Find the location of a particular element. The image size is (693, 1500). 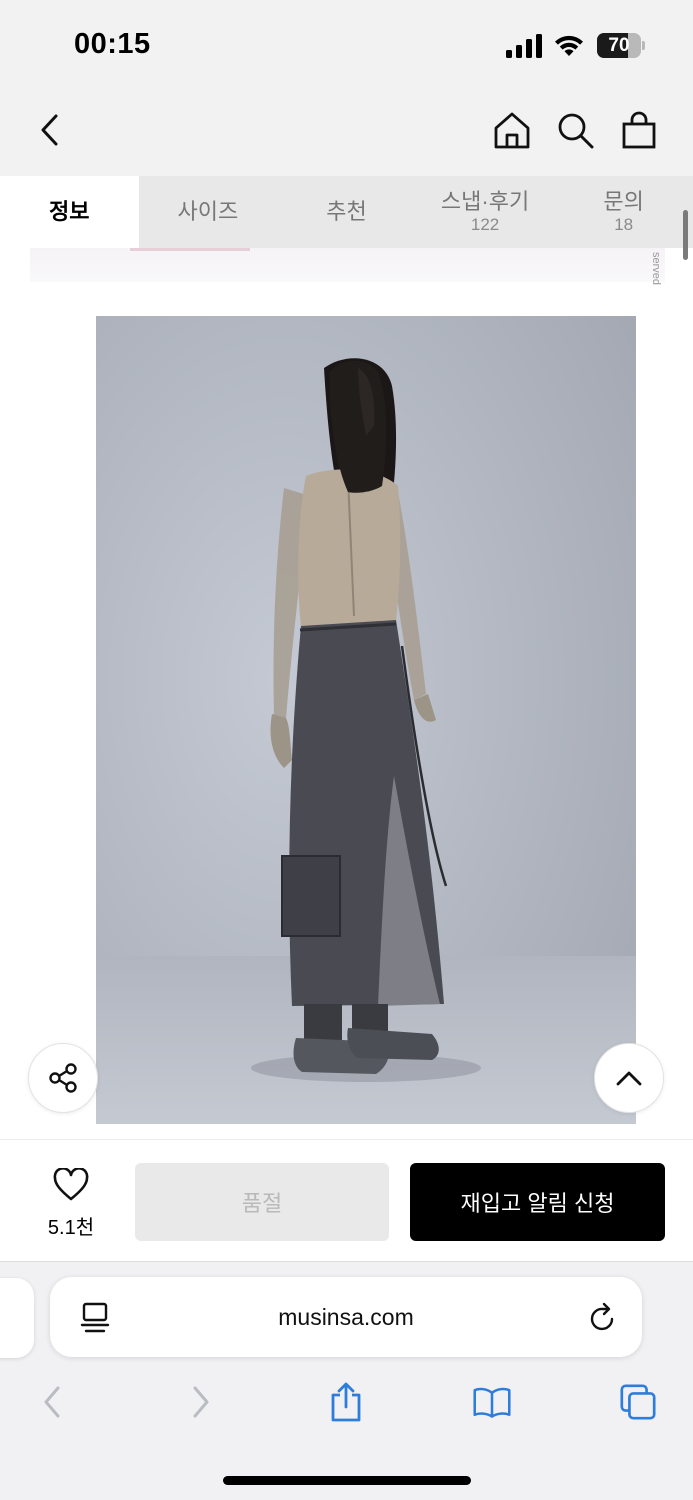

tab-info: 정보 is located at coordinates (69, 212).